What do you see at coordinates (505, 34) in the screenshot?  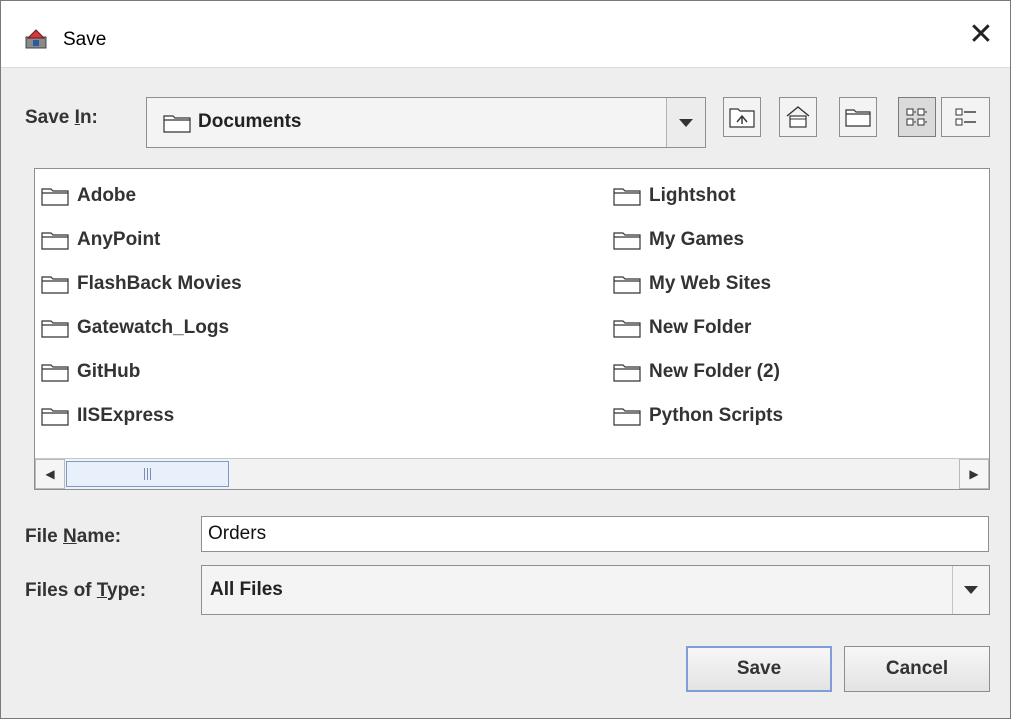 I see `title-bar: Save ✕` at bounding box center [505, 34].